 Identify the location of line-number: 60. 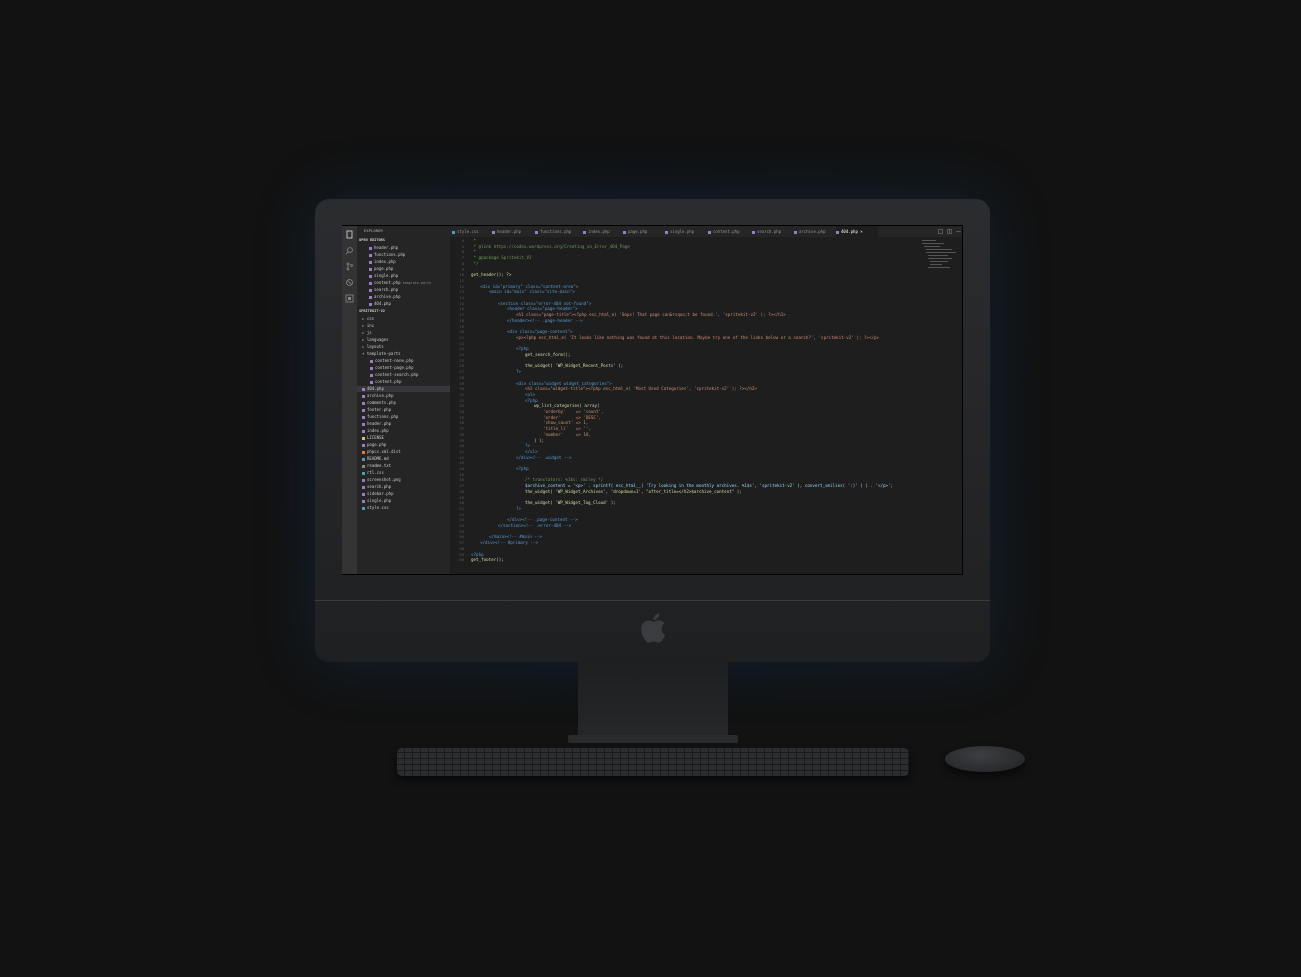
(461, 560).